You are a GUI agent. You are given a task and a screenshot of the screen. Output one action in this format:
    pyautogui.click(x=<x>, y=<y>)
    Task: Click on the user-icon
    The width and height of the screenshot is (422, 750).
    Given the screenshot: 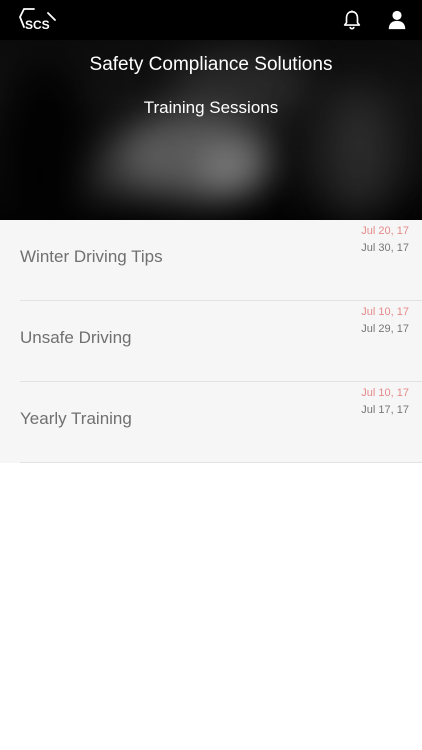 What is the action you would take?
    pyautogui.click(x=397, y=20)
    